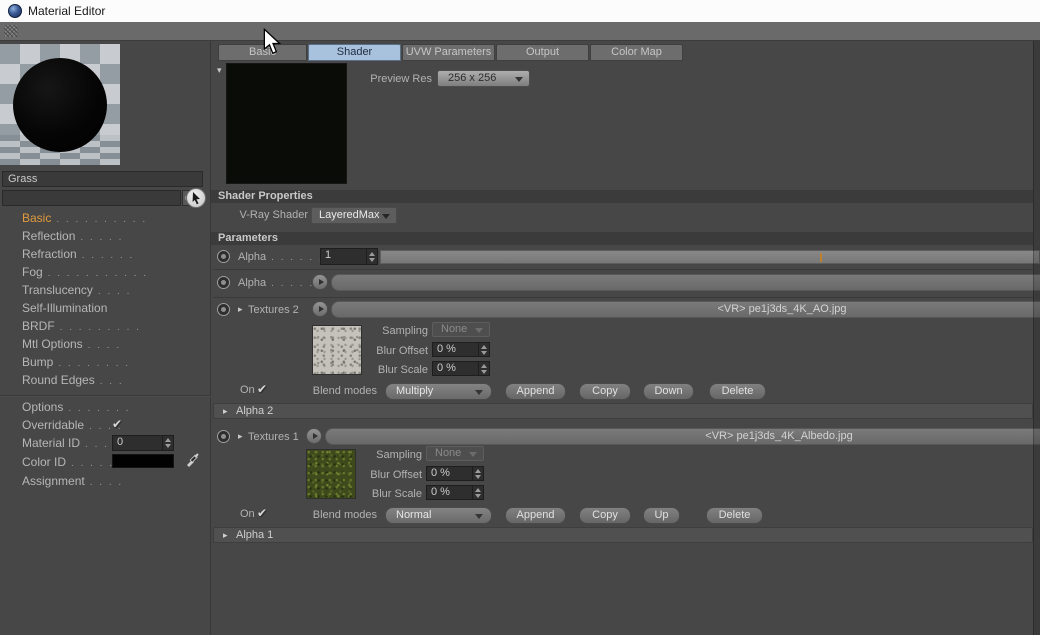 The image size is (1040, 635). I want to click on toolbar, so click(520, 31).